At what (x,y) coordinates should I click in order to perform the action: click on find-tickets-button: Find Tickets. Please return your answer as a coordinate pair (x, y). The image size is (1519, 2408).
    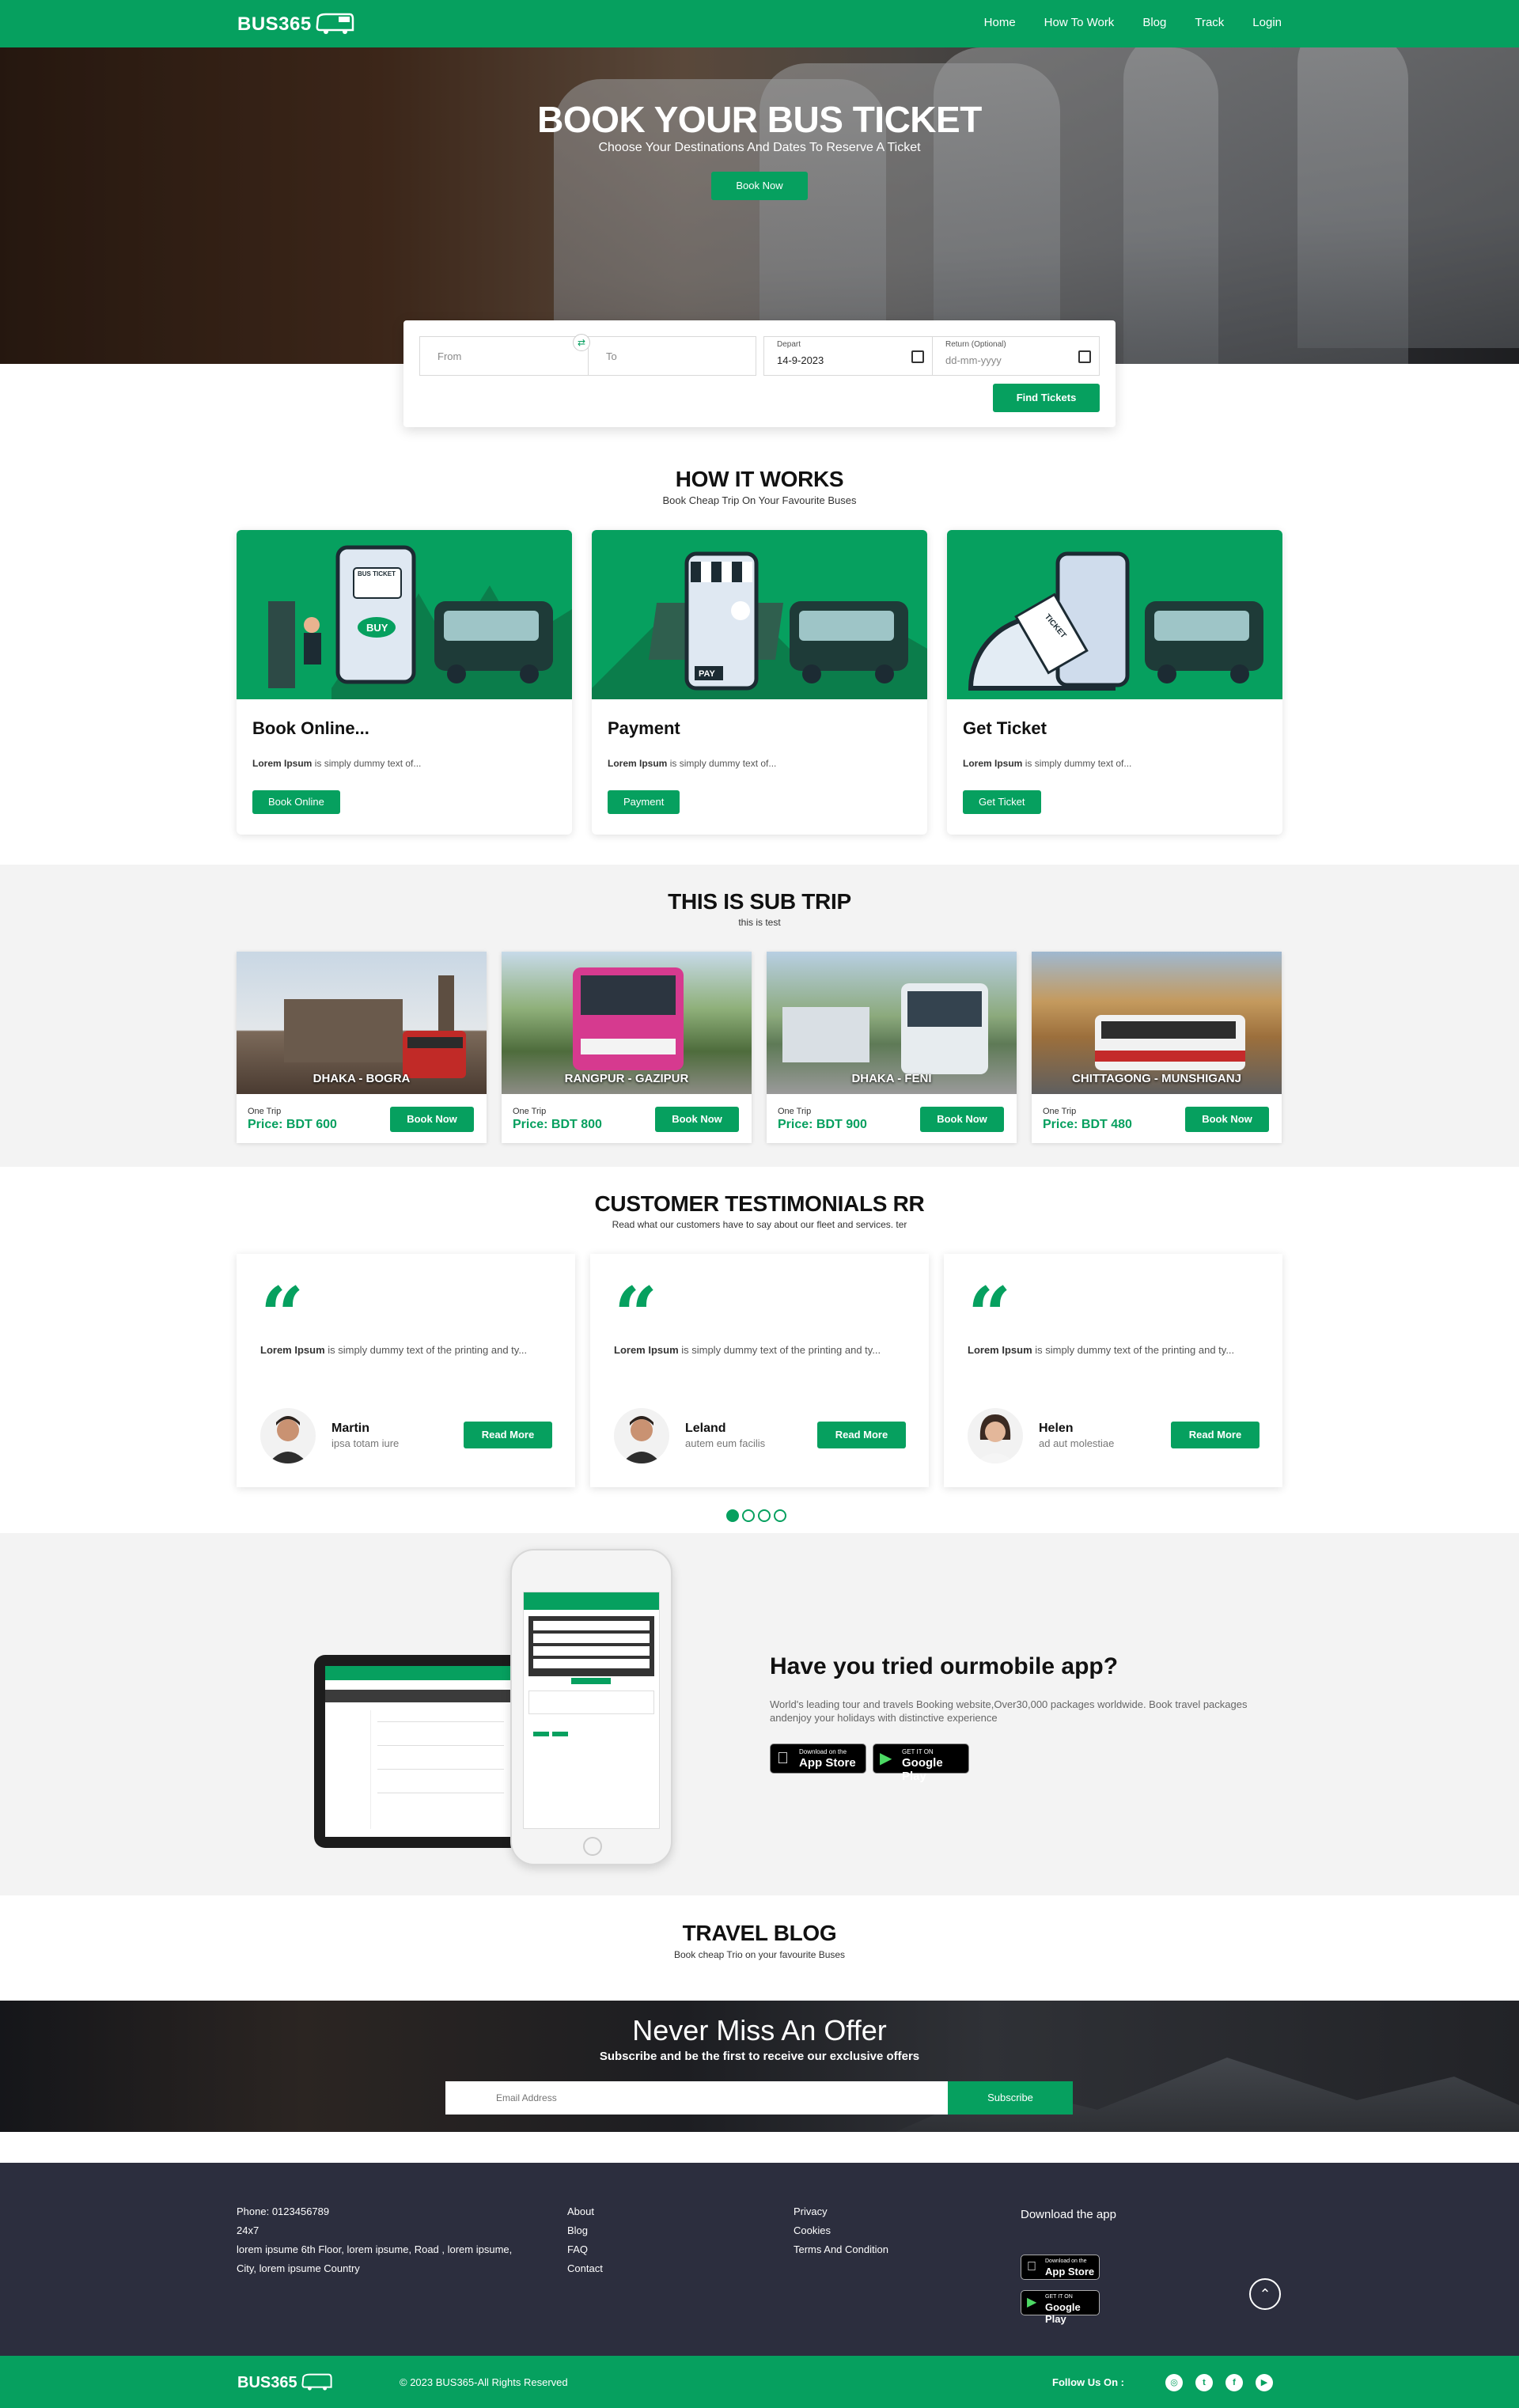
    Looking at the image, I should click on (1046, 398).